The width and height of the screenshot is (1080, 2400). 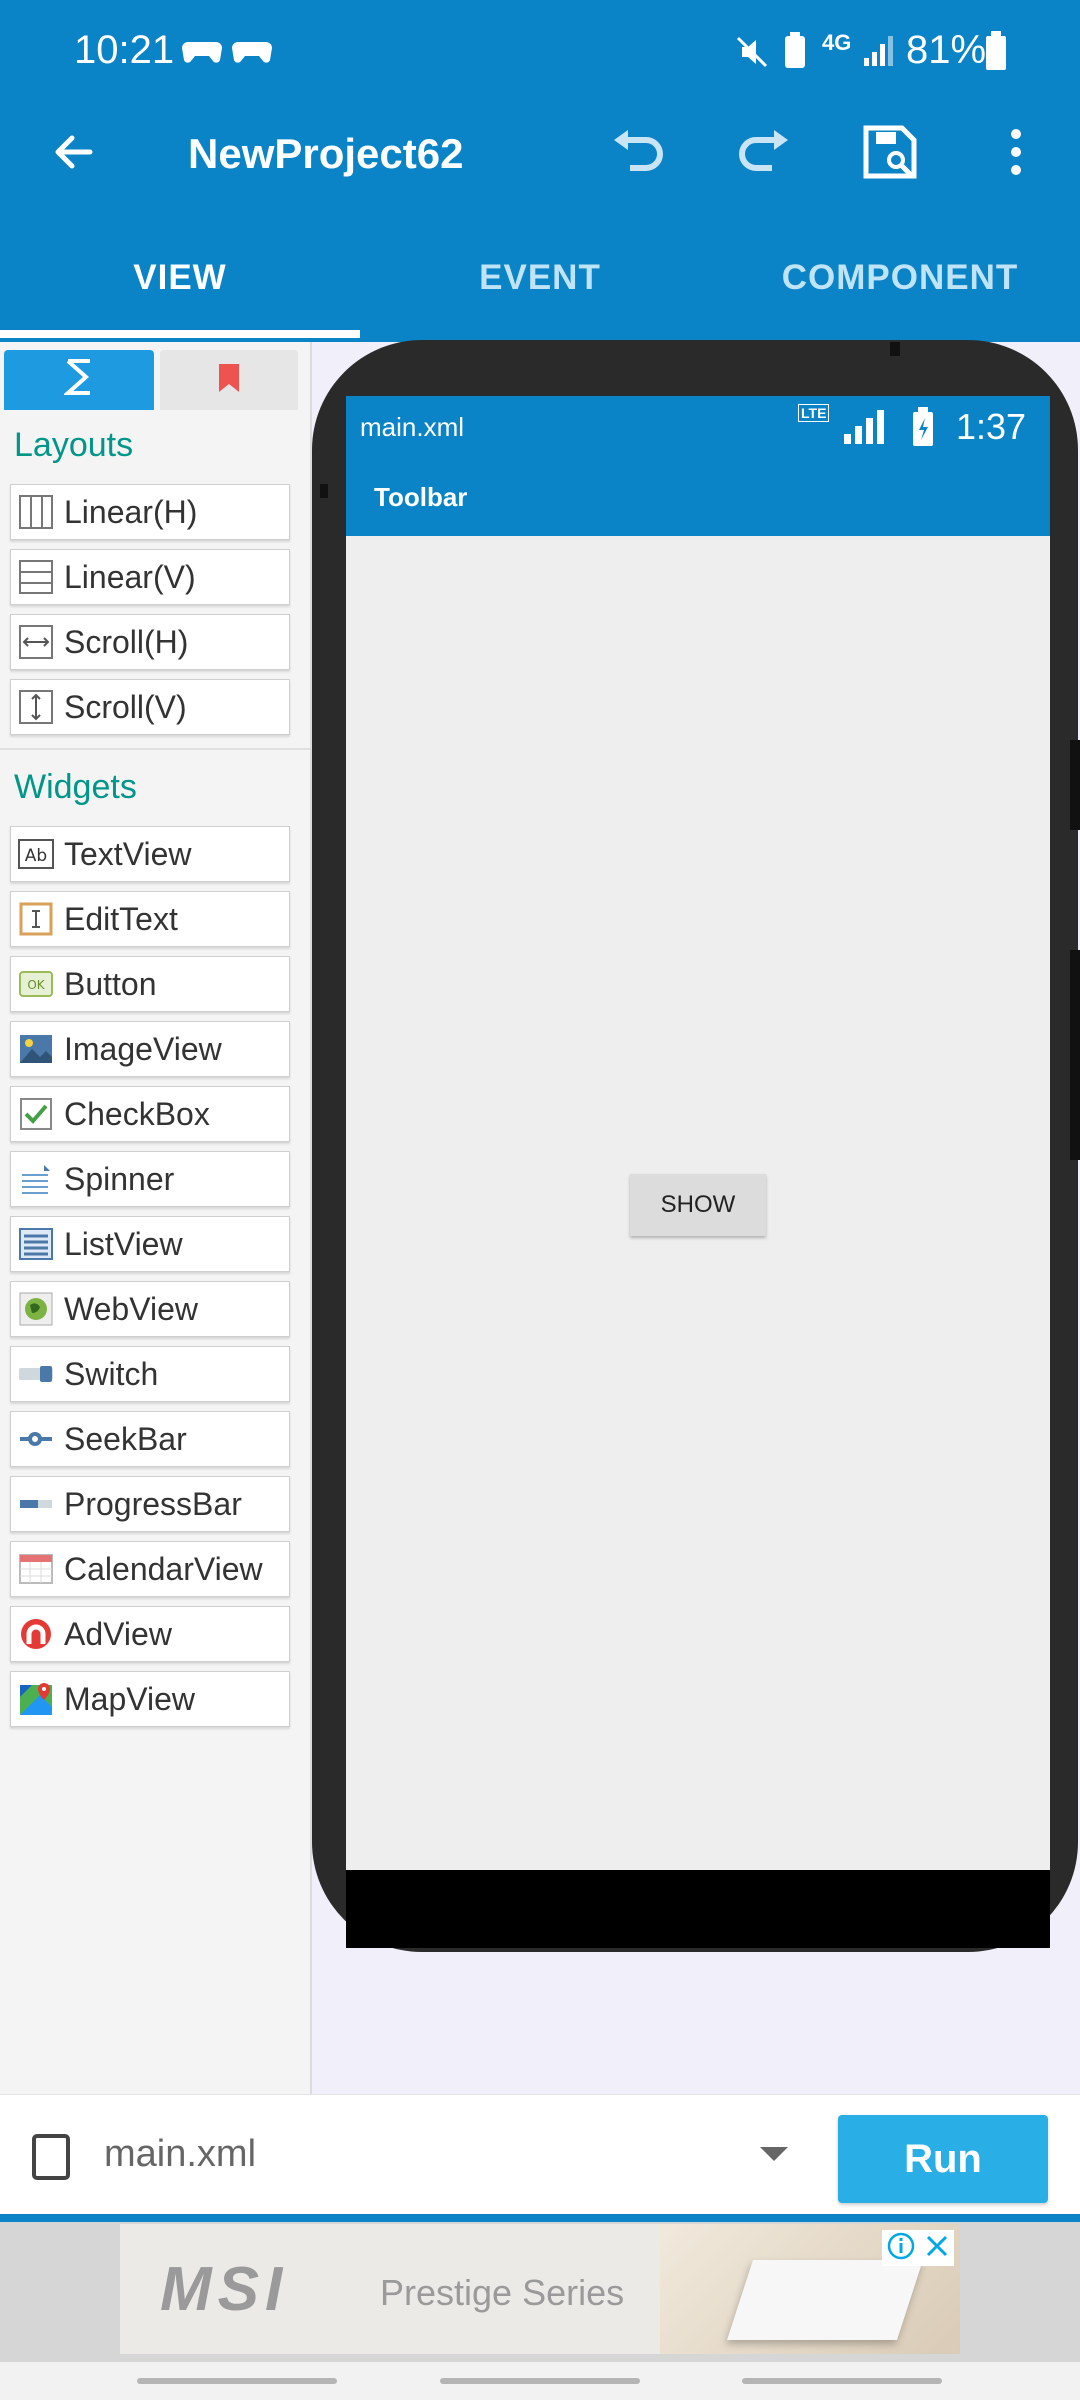 What do you see at coordinates (150, 1309) in the screenshot?
I see `palette-item-webview: WebView` at bounding box center [150, 1309].